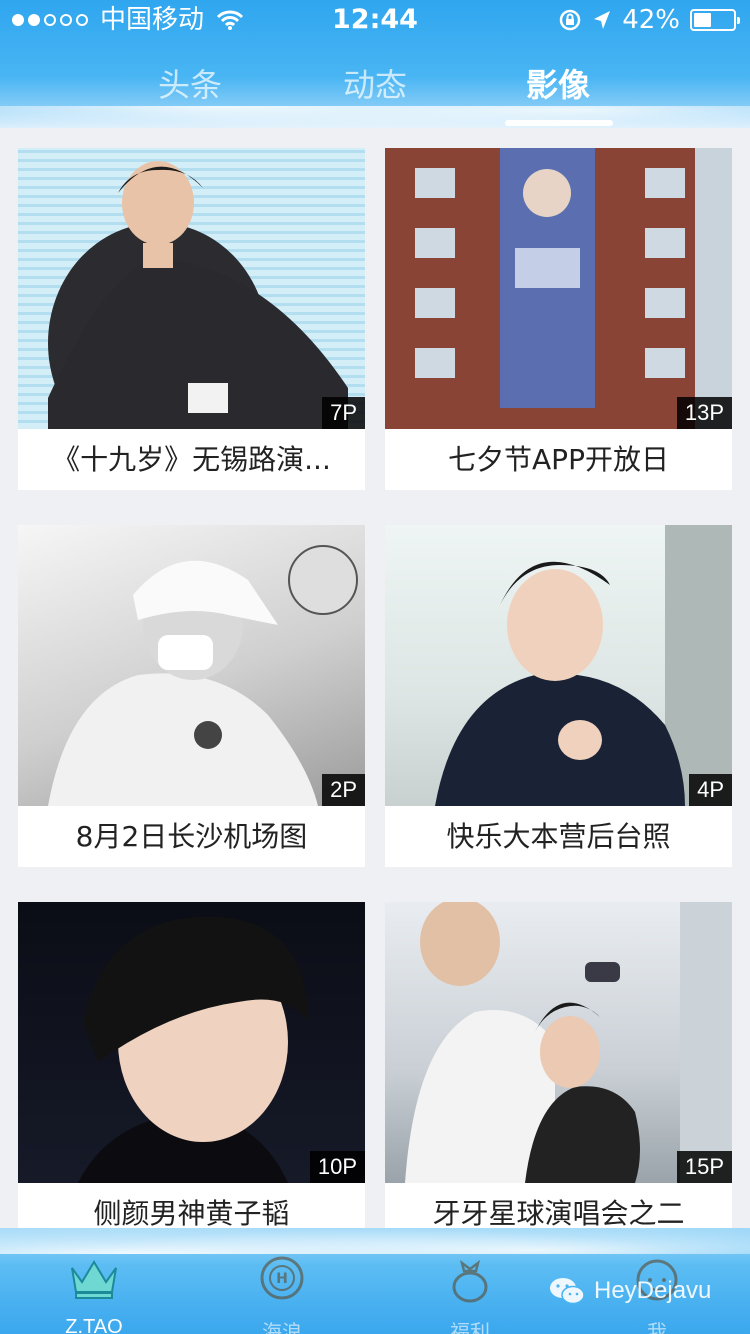 This screenshot has width=750, height=1334. I want to click on gift-bag-icon, so click(470, 1278).